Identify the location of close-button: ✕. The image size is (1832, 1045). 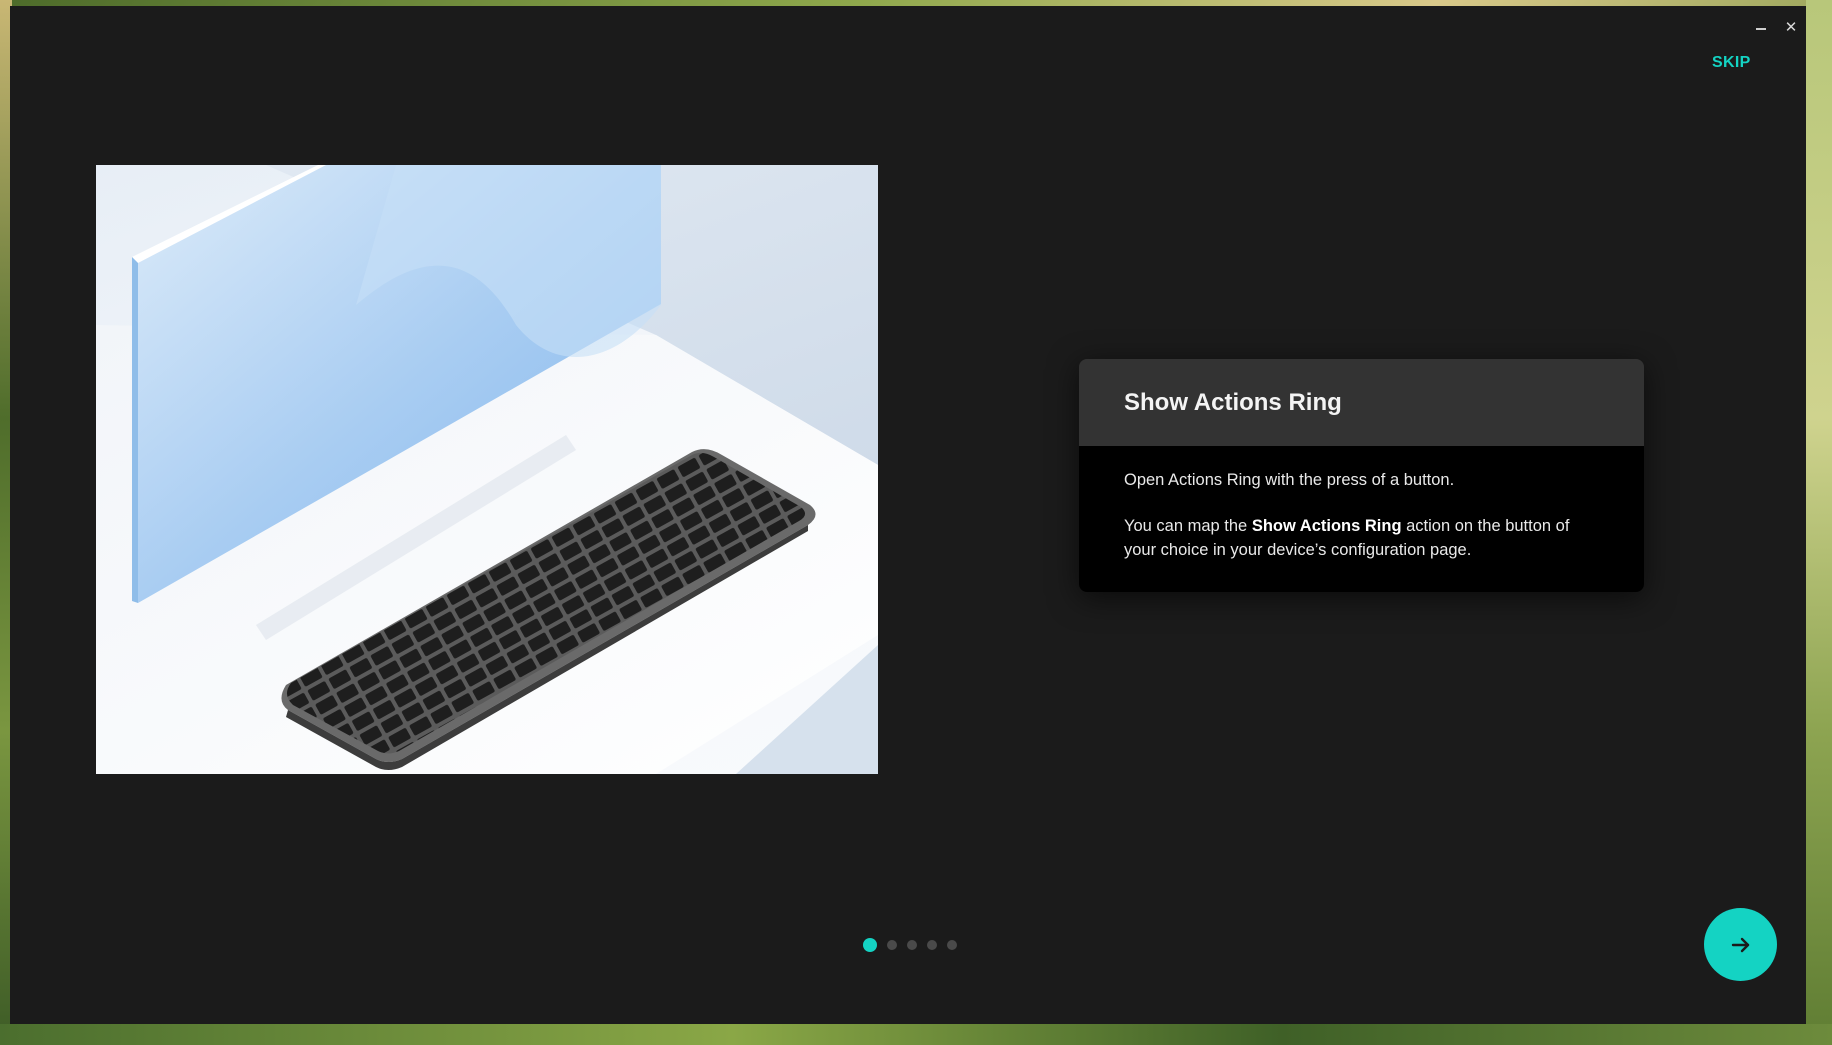
(1791, 27).